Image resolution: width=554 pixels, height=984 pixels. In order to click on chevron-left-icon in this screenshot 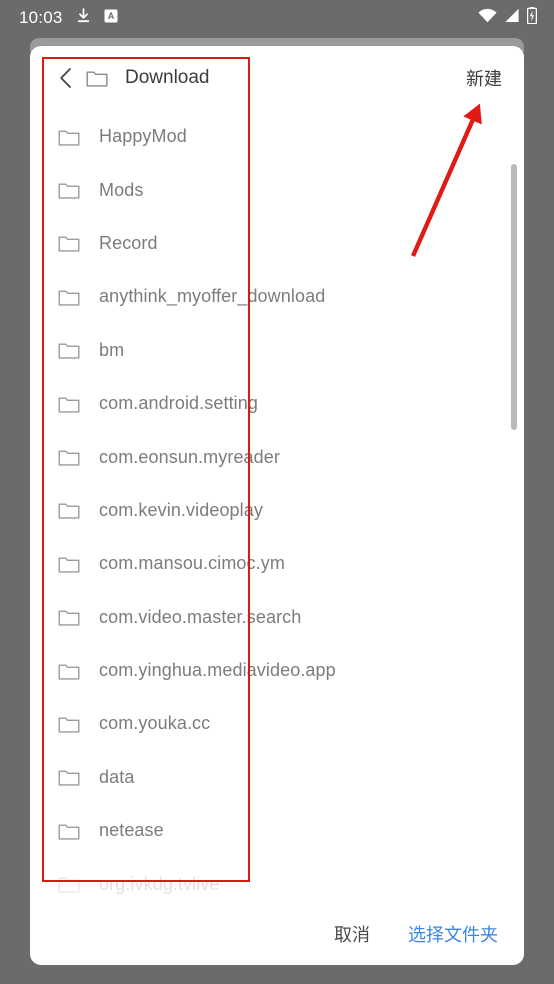, I will do `click(66, 78)`.